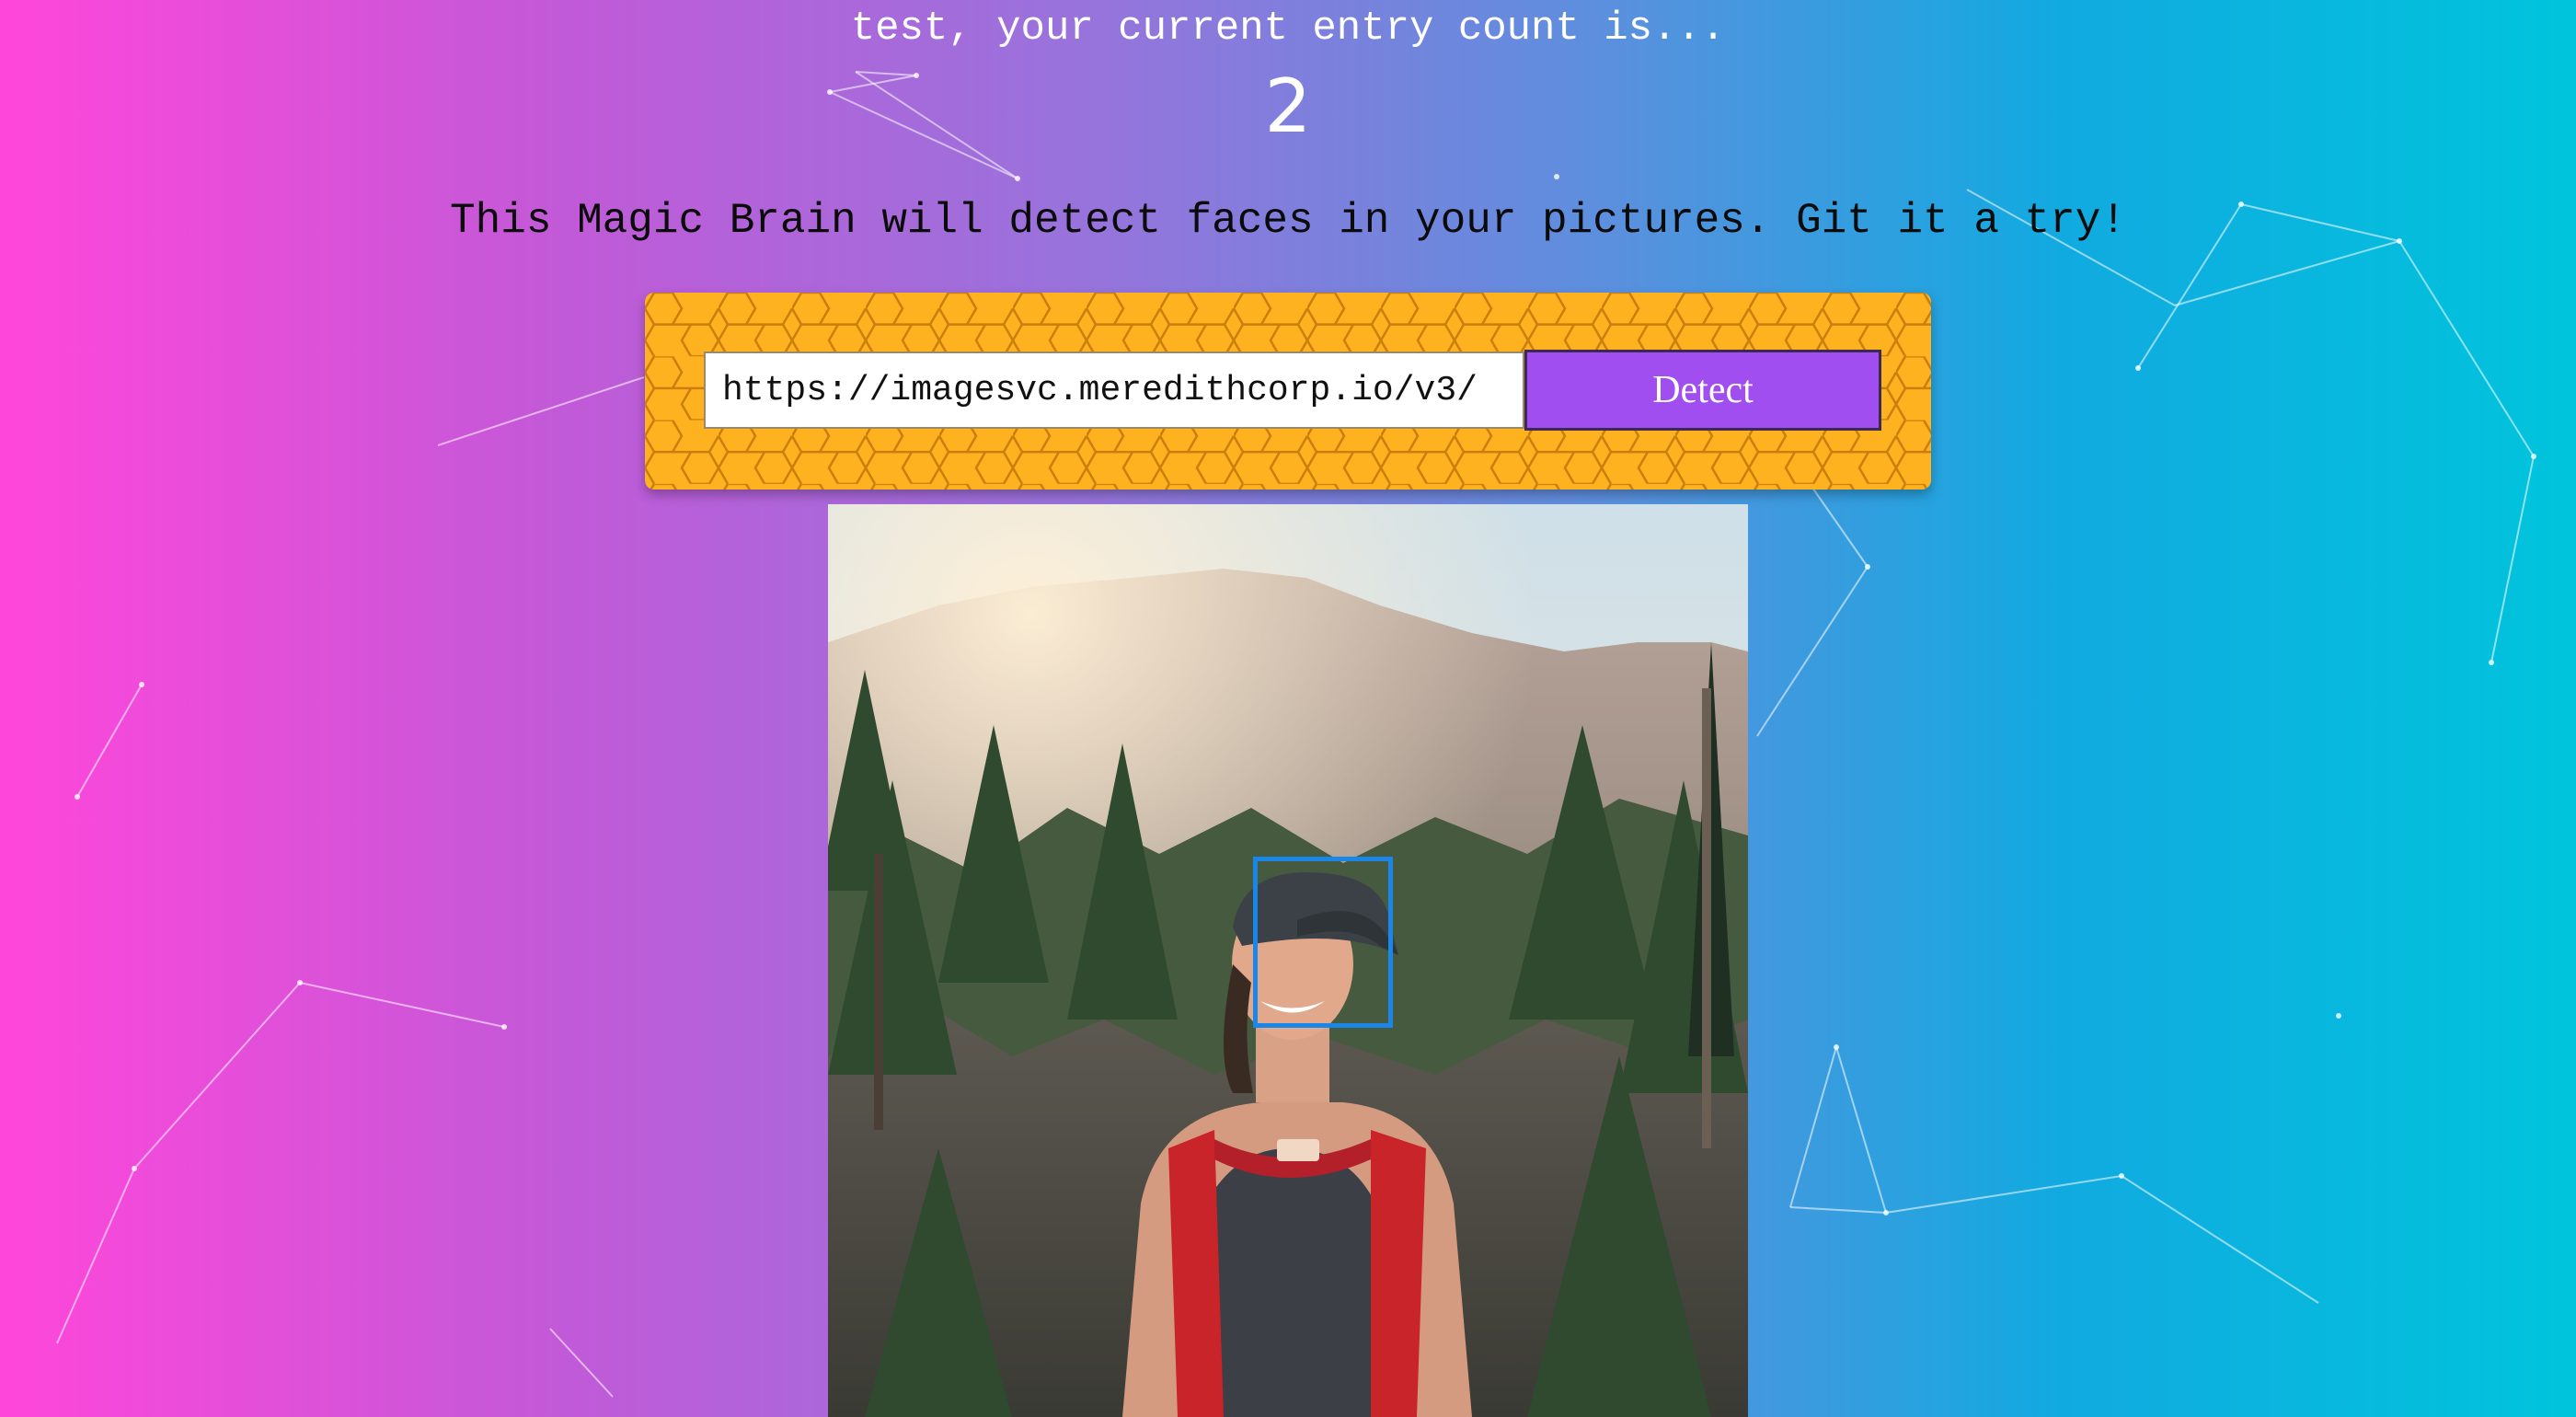 Image resolution: width=2576 pixels, height=1417 pixels. I want to click on entry-count-value: 2, so click(1288, 106).